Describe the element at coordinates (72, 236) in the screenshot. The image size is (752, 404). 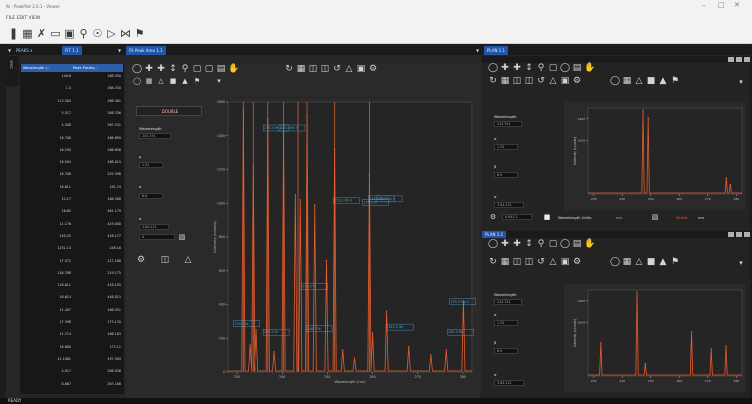
I see `table-row: 140.55 418.177` at that location.